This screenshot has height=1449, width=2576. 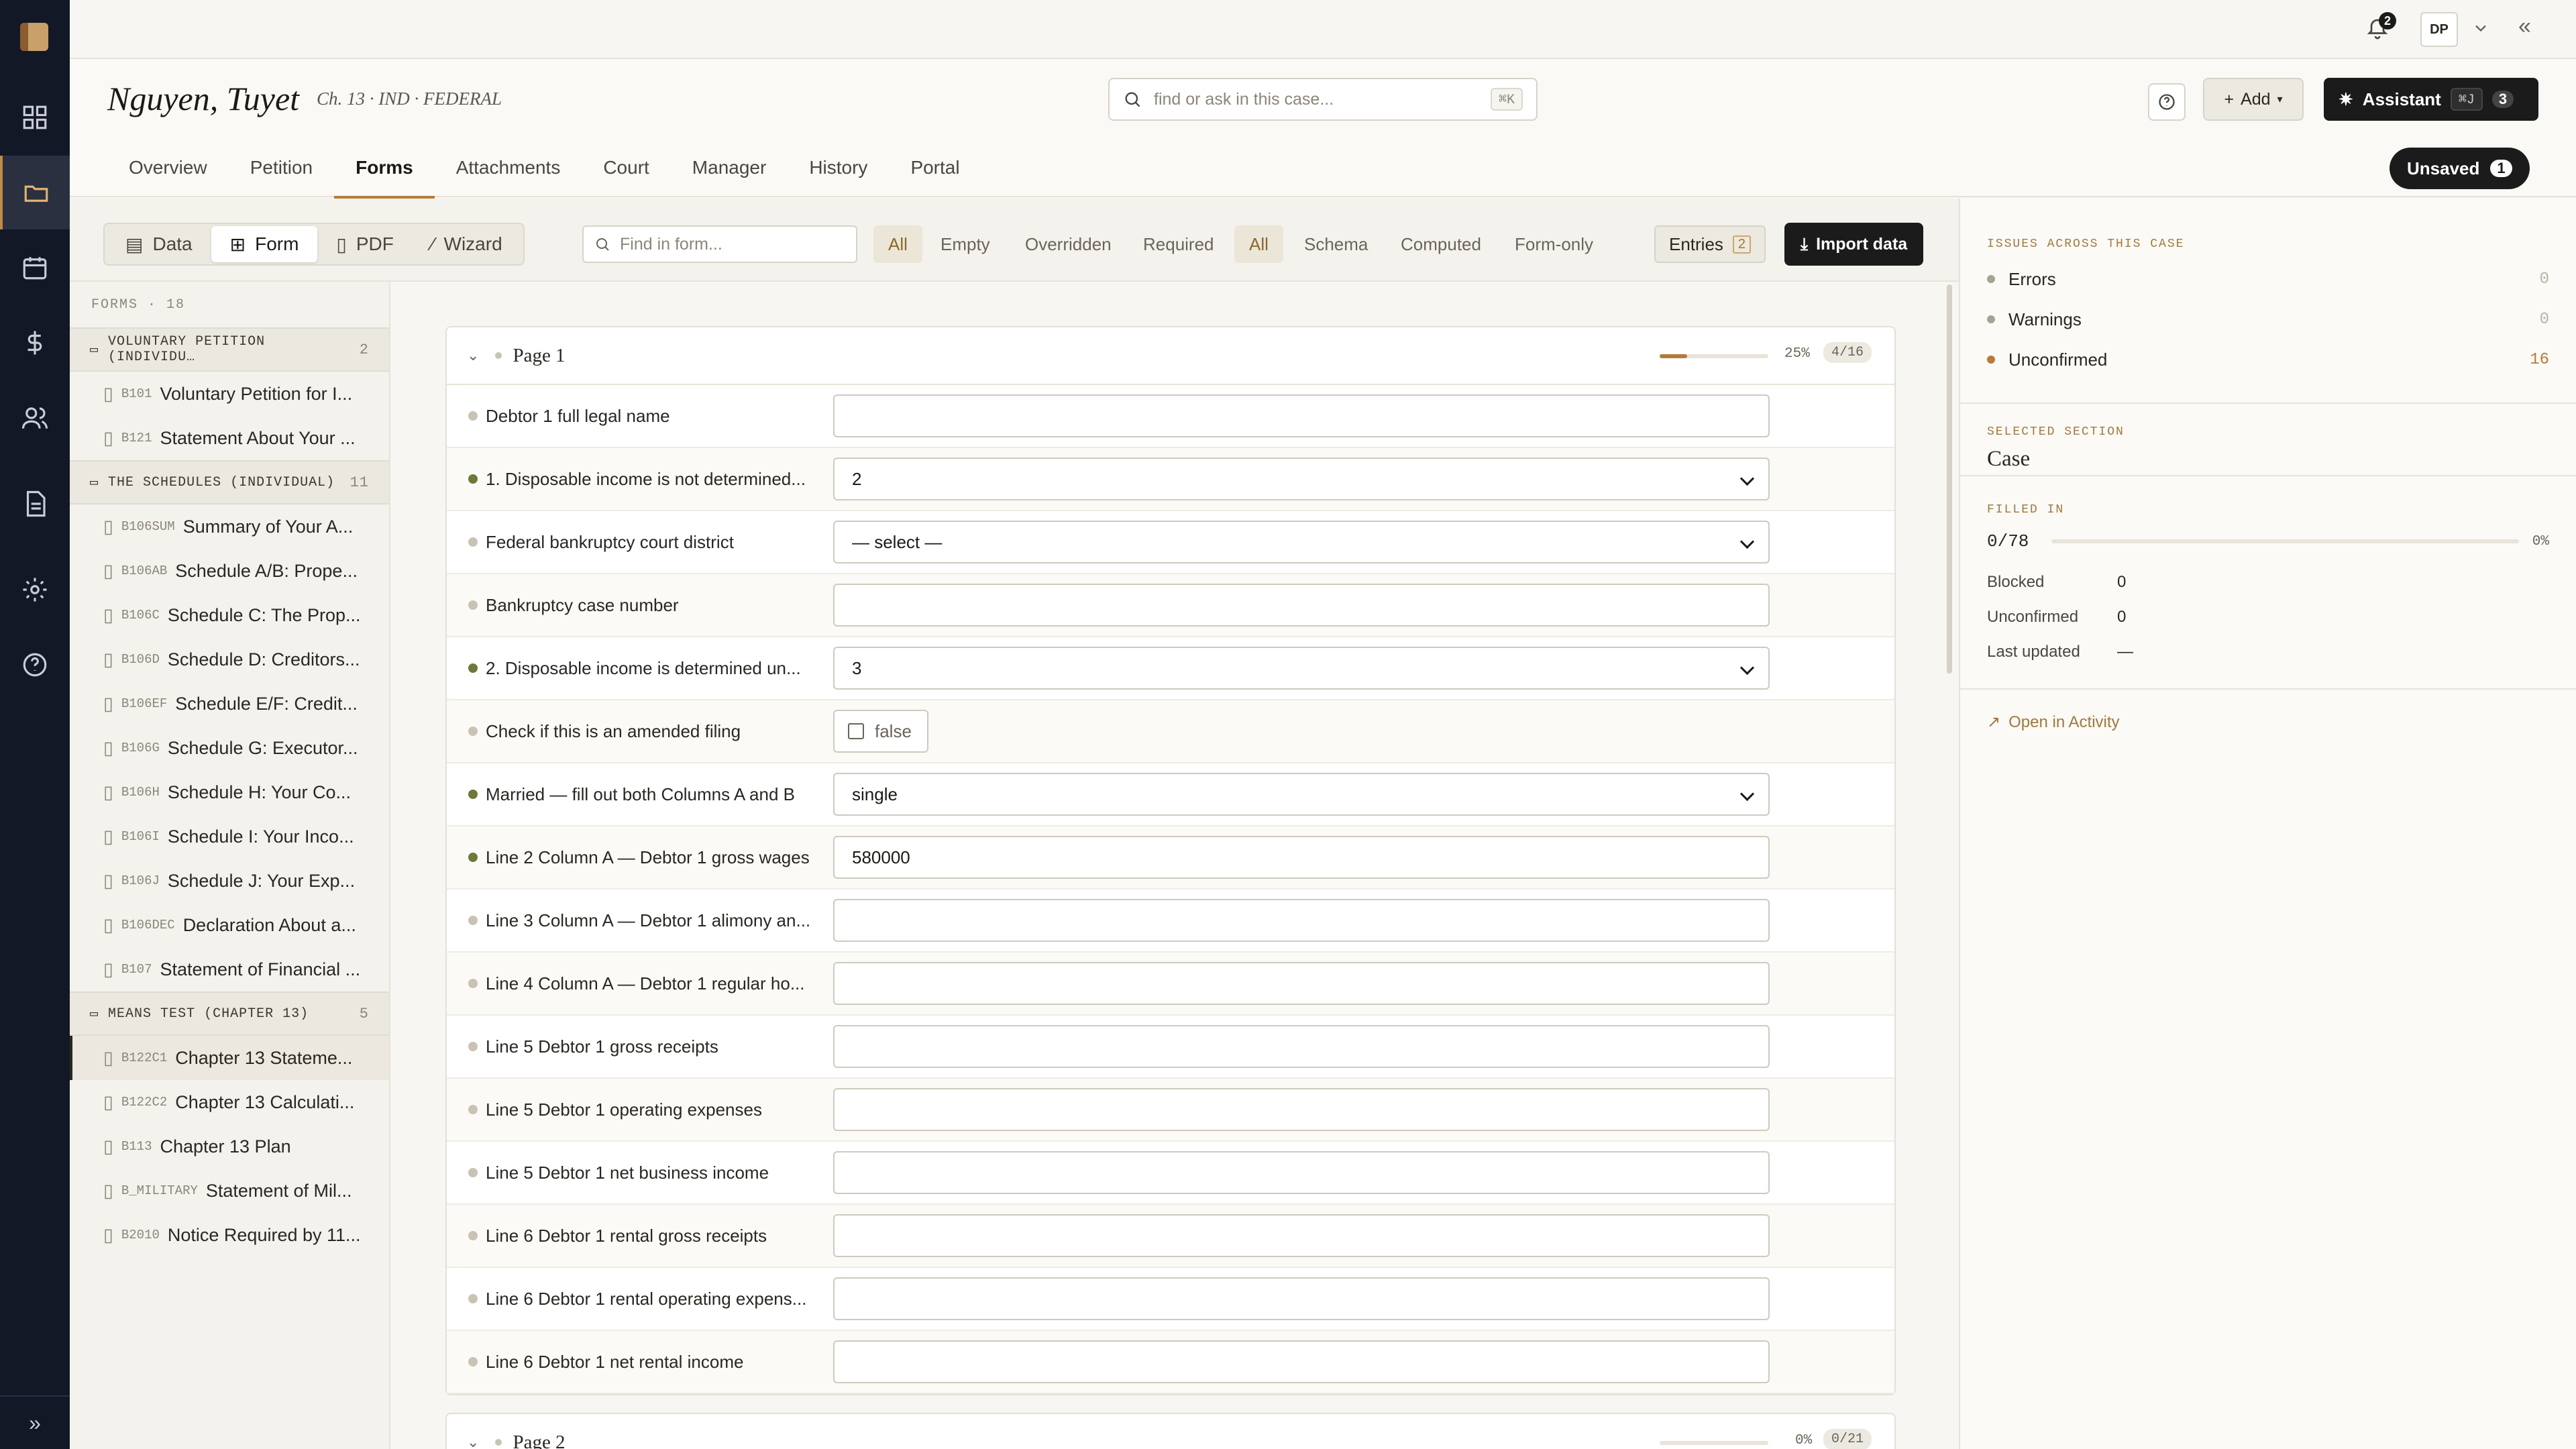 I want to click on open-in-activity-link: ↗ Open in Activity, so click(x=2268, y=722).